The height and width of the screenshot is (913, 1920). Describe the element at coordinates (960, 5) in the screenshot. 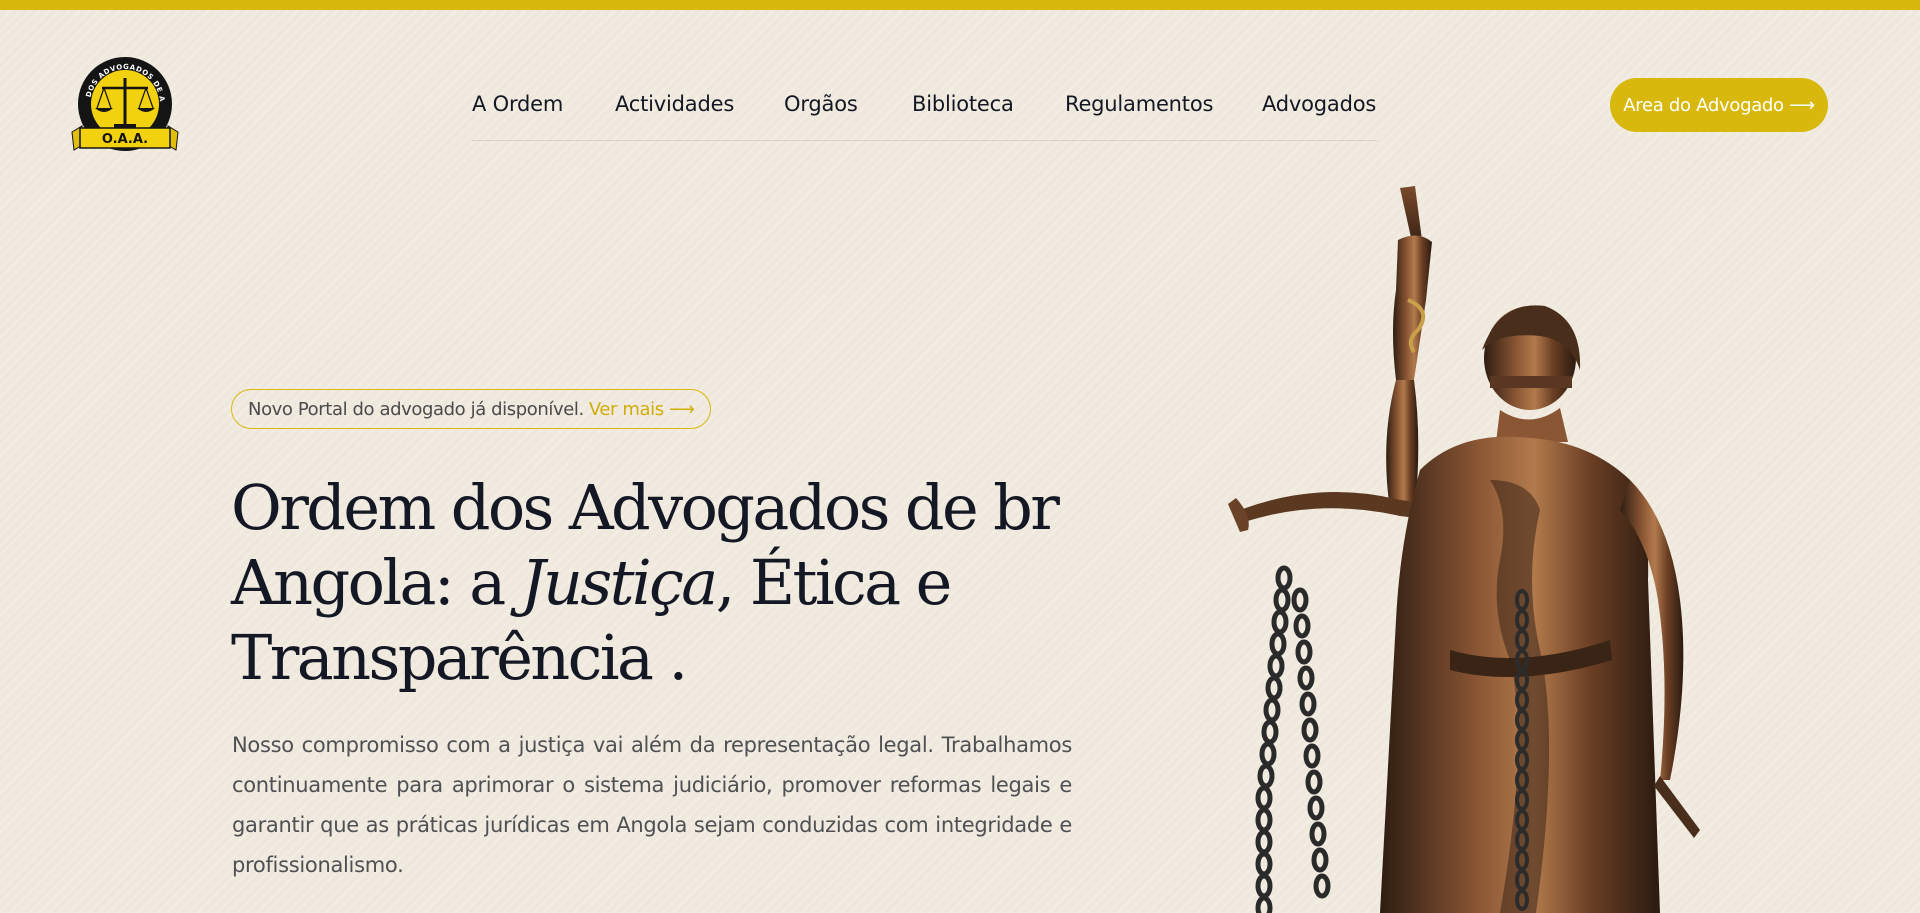

I see `top-accent-bar` at that location.